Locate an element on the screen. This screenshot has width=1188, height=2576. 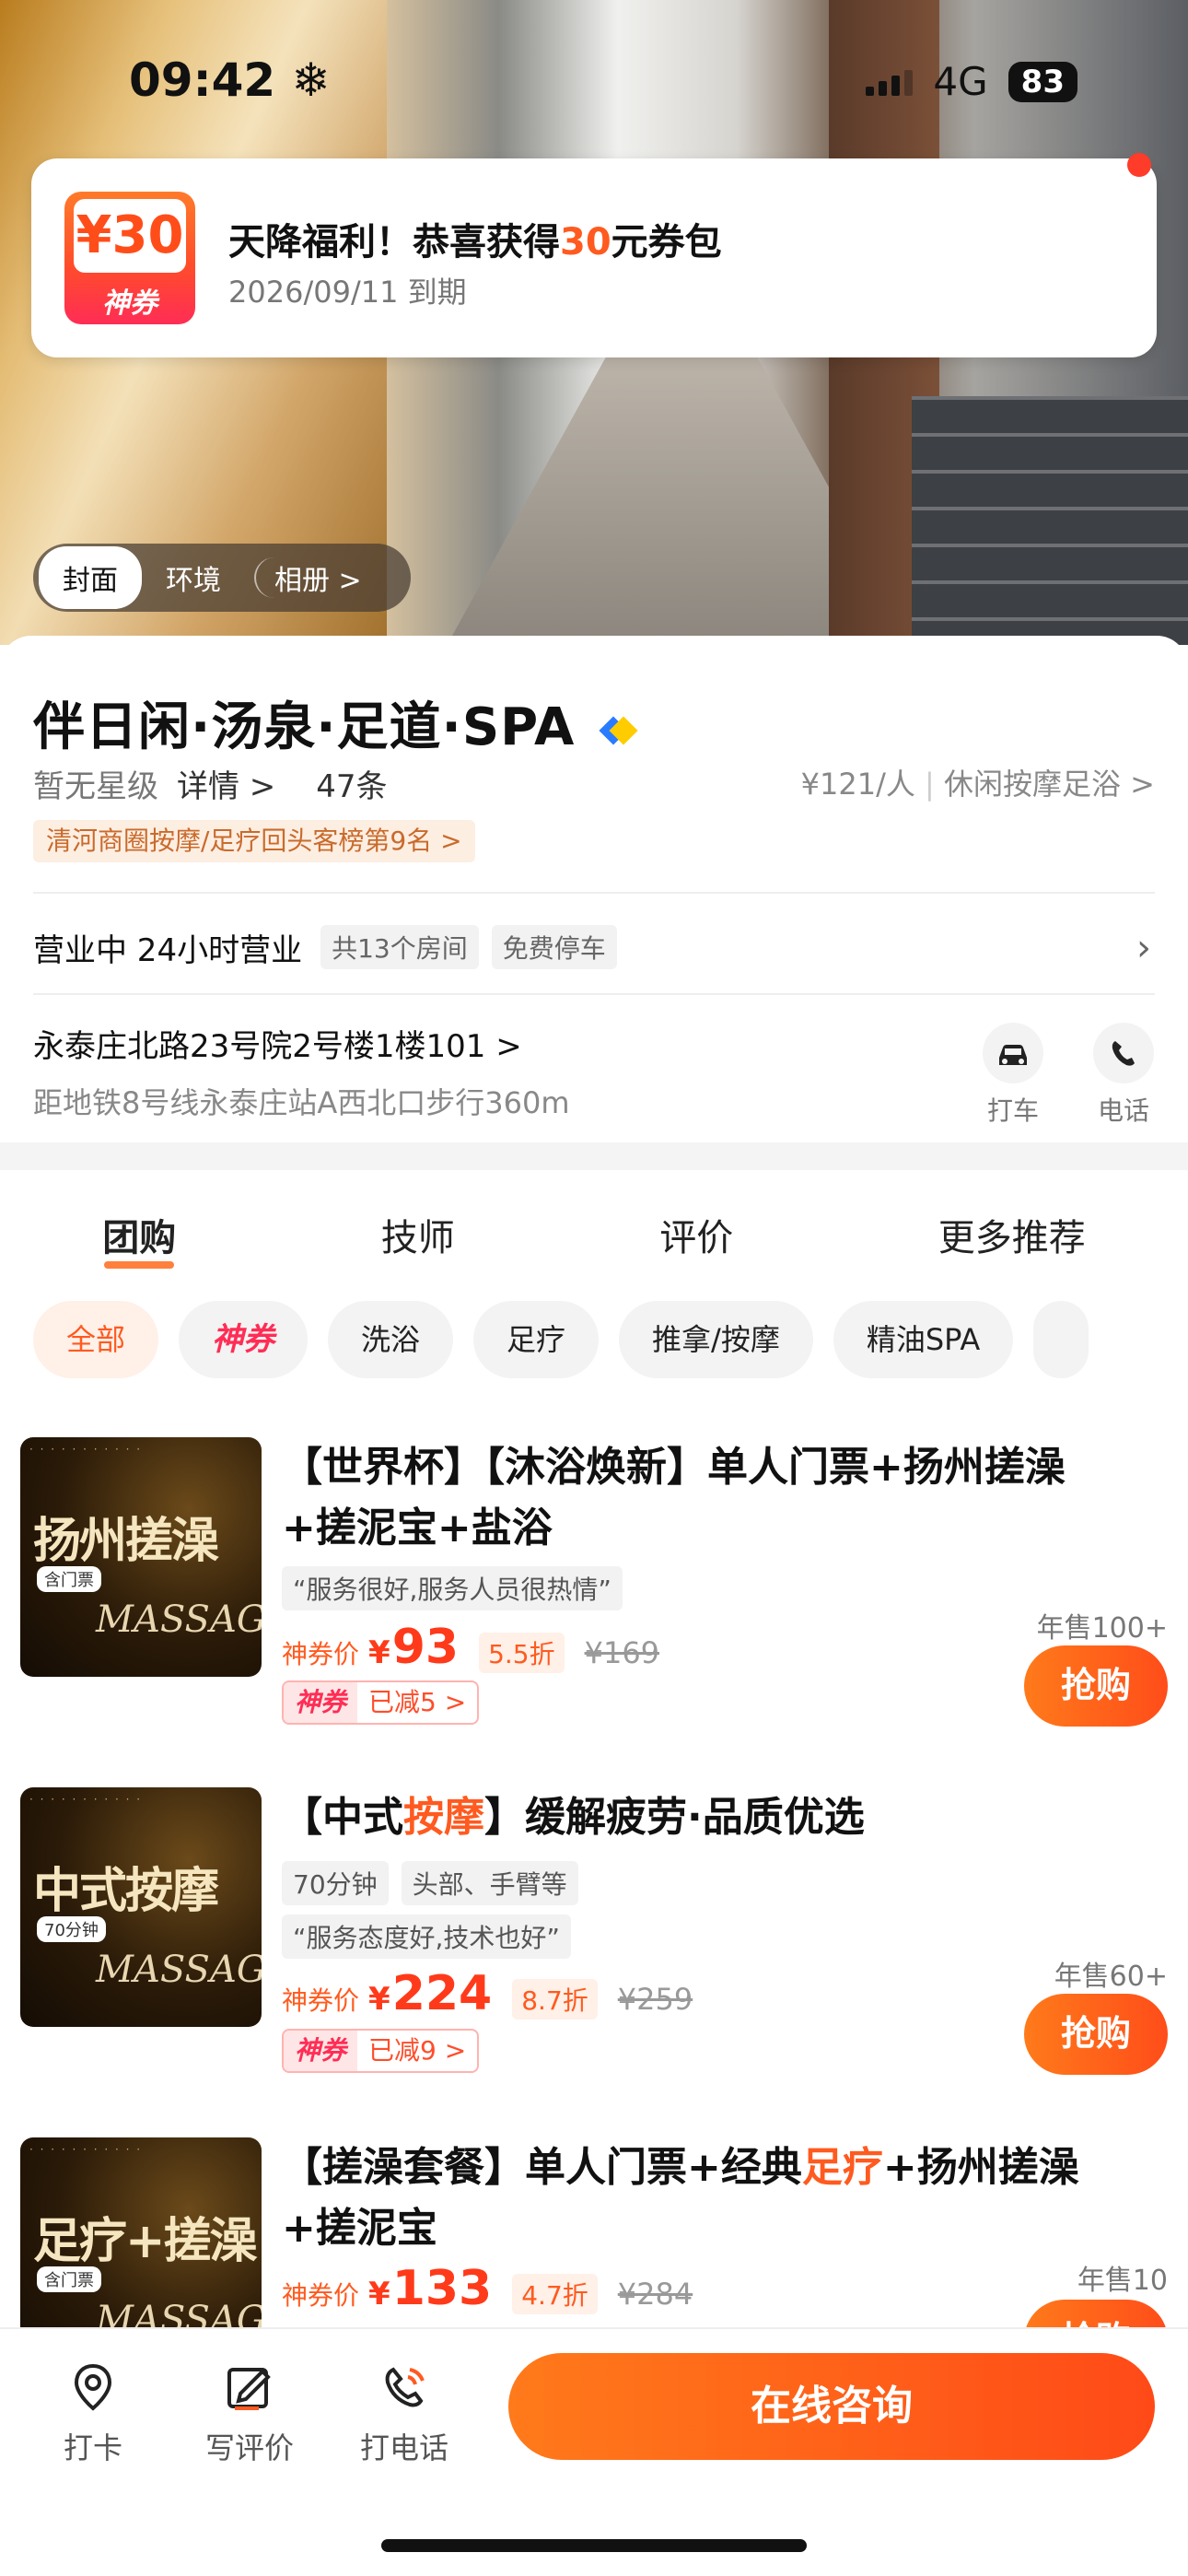
coupon-popup: ¥30 神券 天降福利！恭喜获得30元券包 2026/09/11 到期 is located at coordinates (594, 255).